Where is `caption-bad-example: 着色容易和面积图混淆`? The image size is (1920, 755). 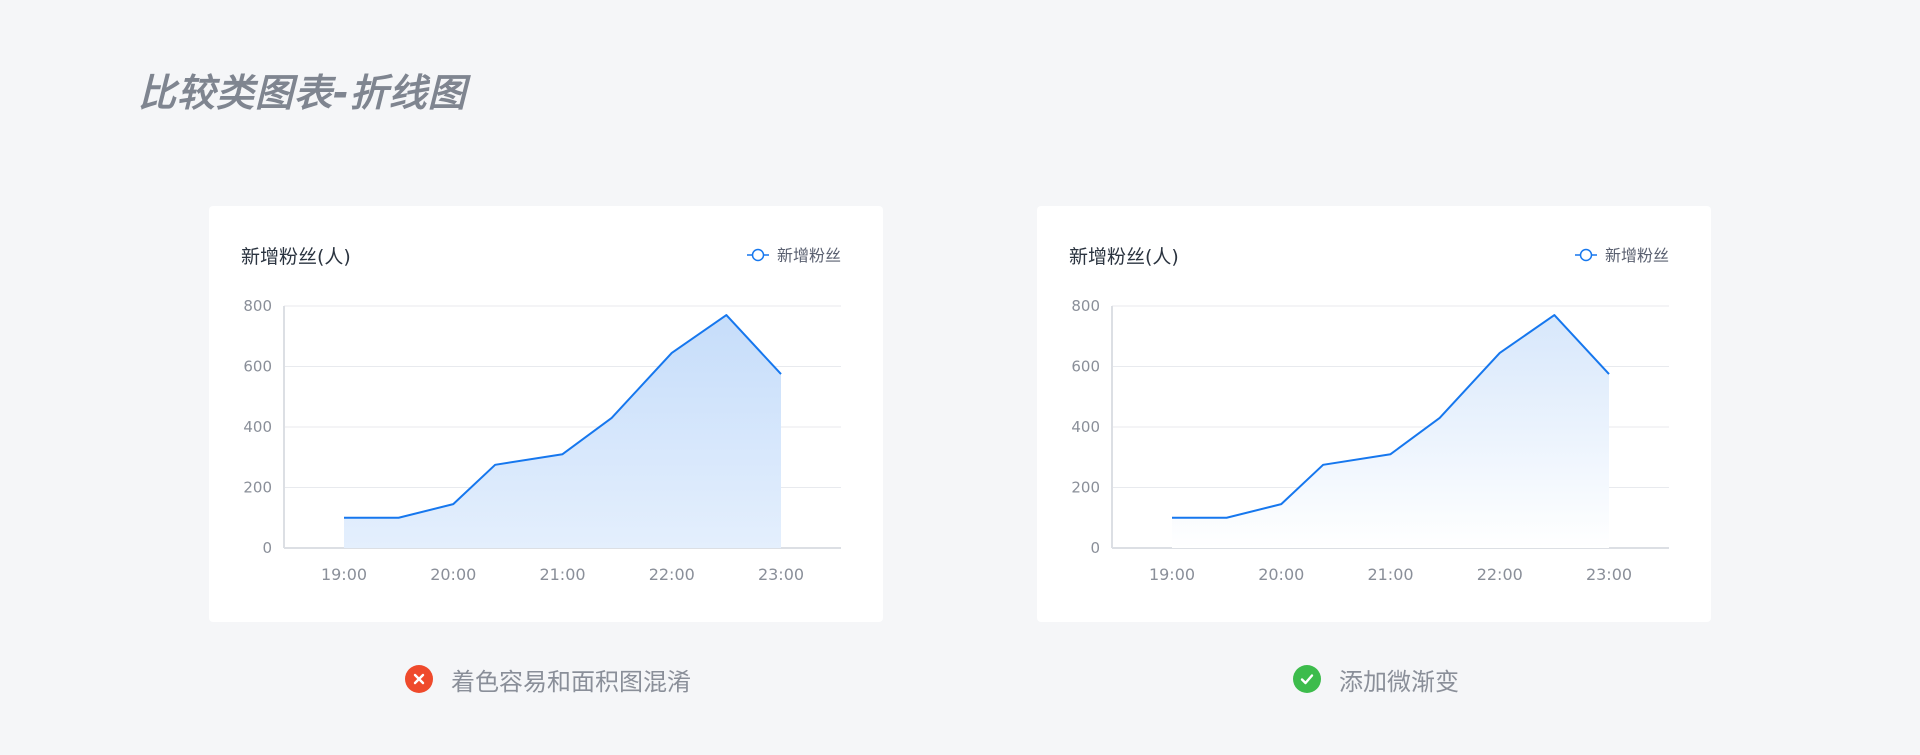
caption-bad-example: 着色容易和面积图混淆 is located at coordinates (548, 680).